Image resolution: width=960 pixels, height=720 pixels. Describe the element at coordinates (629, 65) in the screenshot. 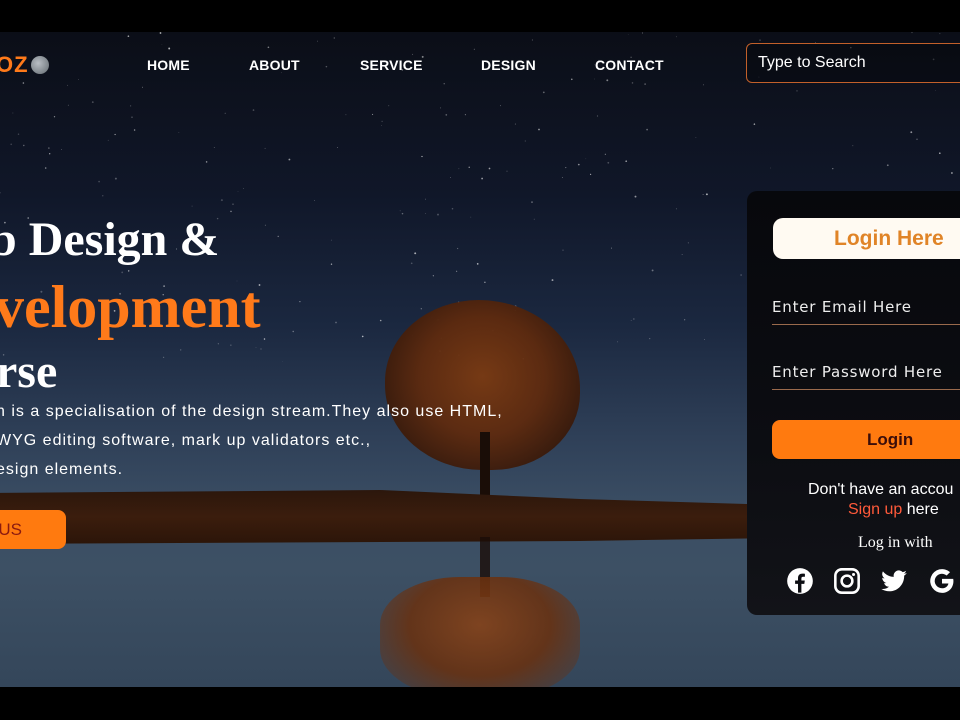

I see `nav-contact: CONTACT` at that location.